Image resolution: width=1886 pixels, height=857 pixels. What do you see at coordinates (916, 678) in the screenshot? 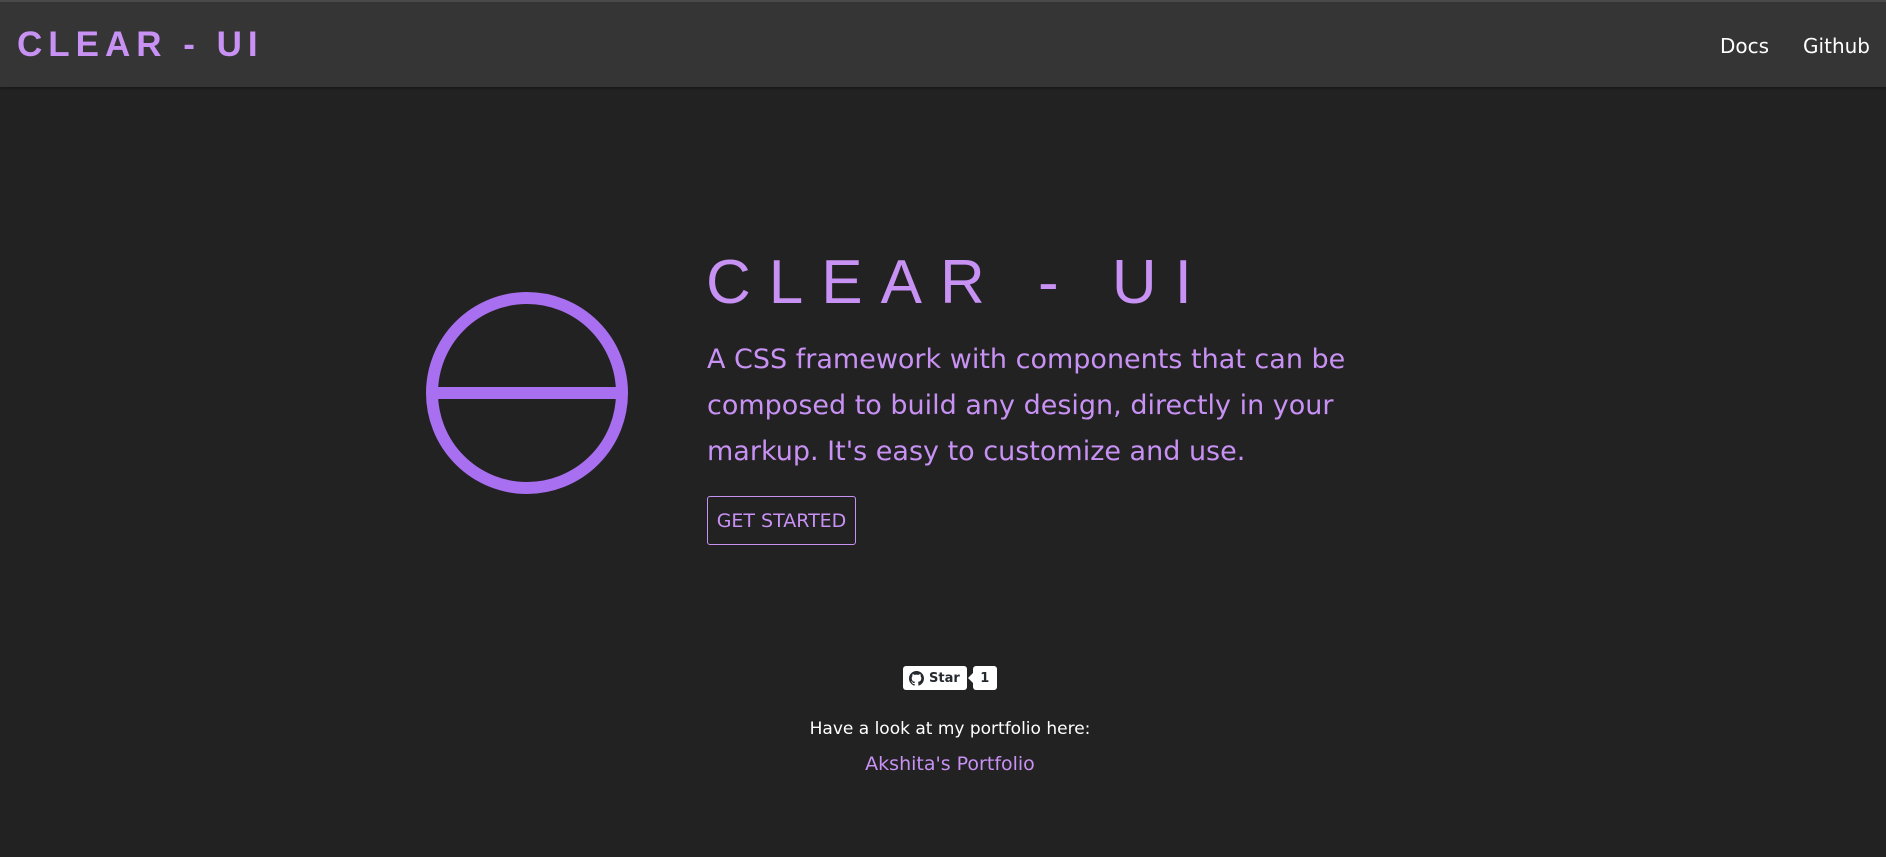
I see `github-icon` at bounding box center [916, 678].